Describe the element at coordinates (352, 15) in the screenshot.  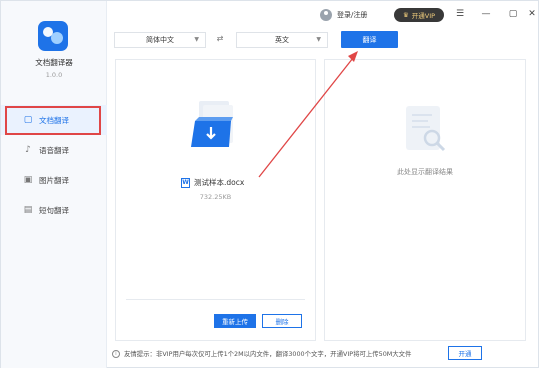
I see `login-label: 登录/注册` at that location.